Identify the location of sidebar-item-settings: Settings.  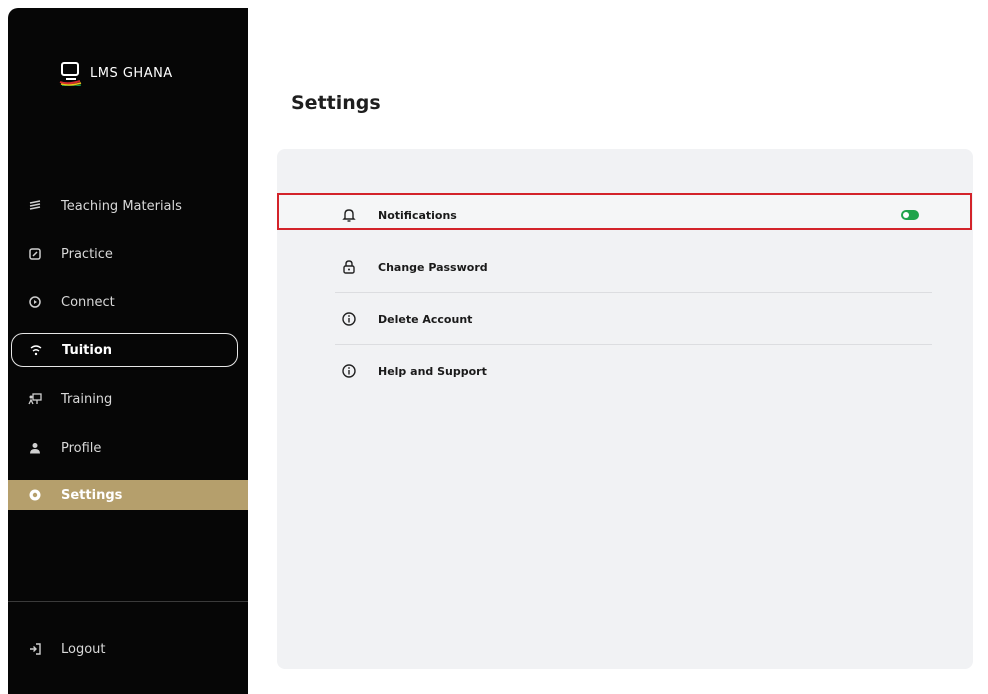
(128, 495).